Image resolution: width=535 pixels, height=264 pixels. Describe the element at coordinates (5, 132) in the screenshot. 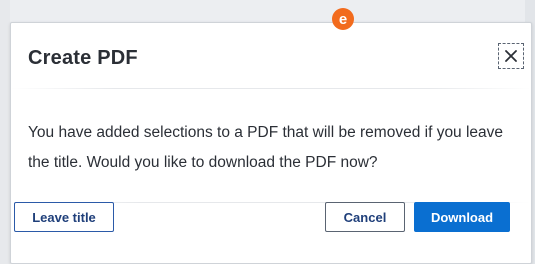

I see `backdrop-left` at that location.